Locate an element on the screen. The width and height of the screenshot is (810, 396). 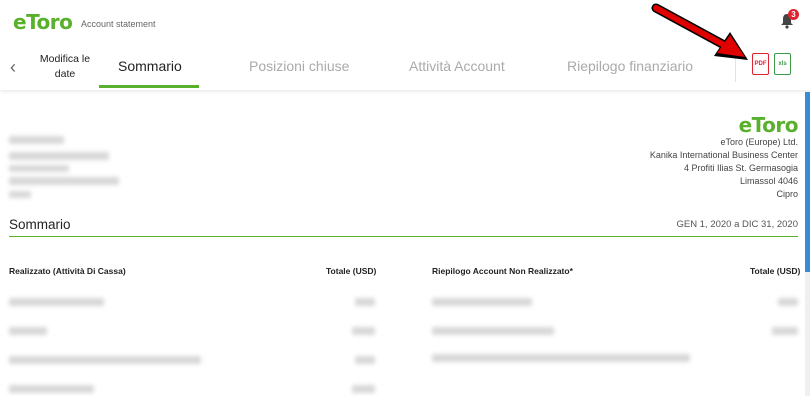
tab-summary: Sommario is located at coordinates (150, 66).